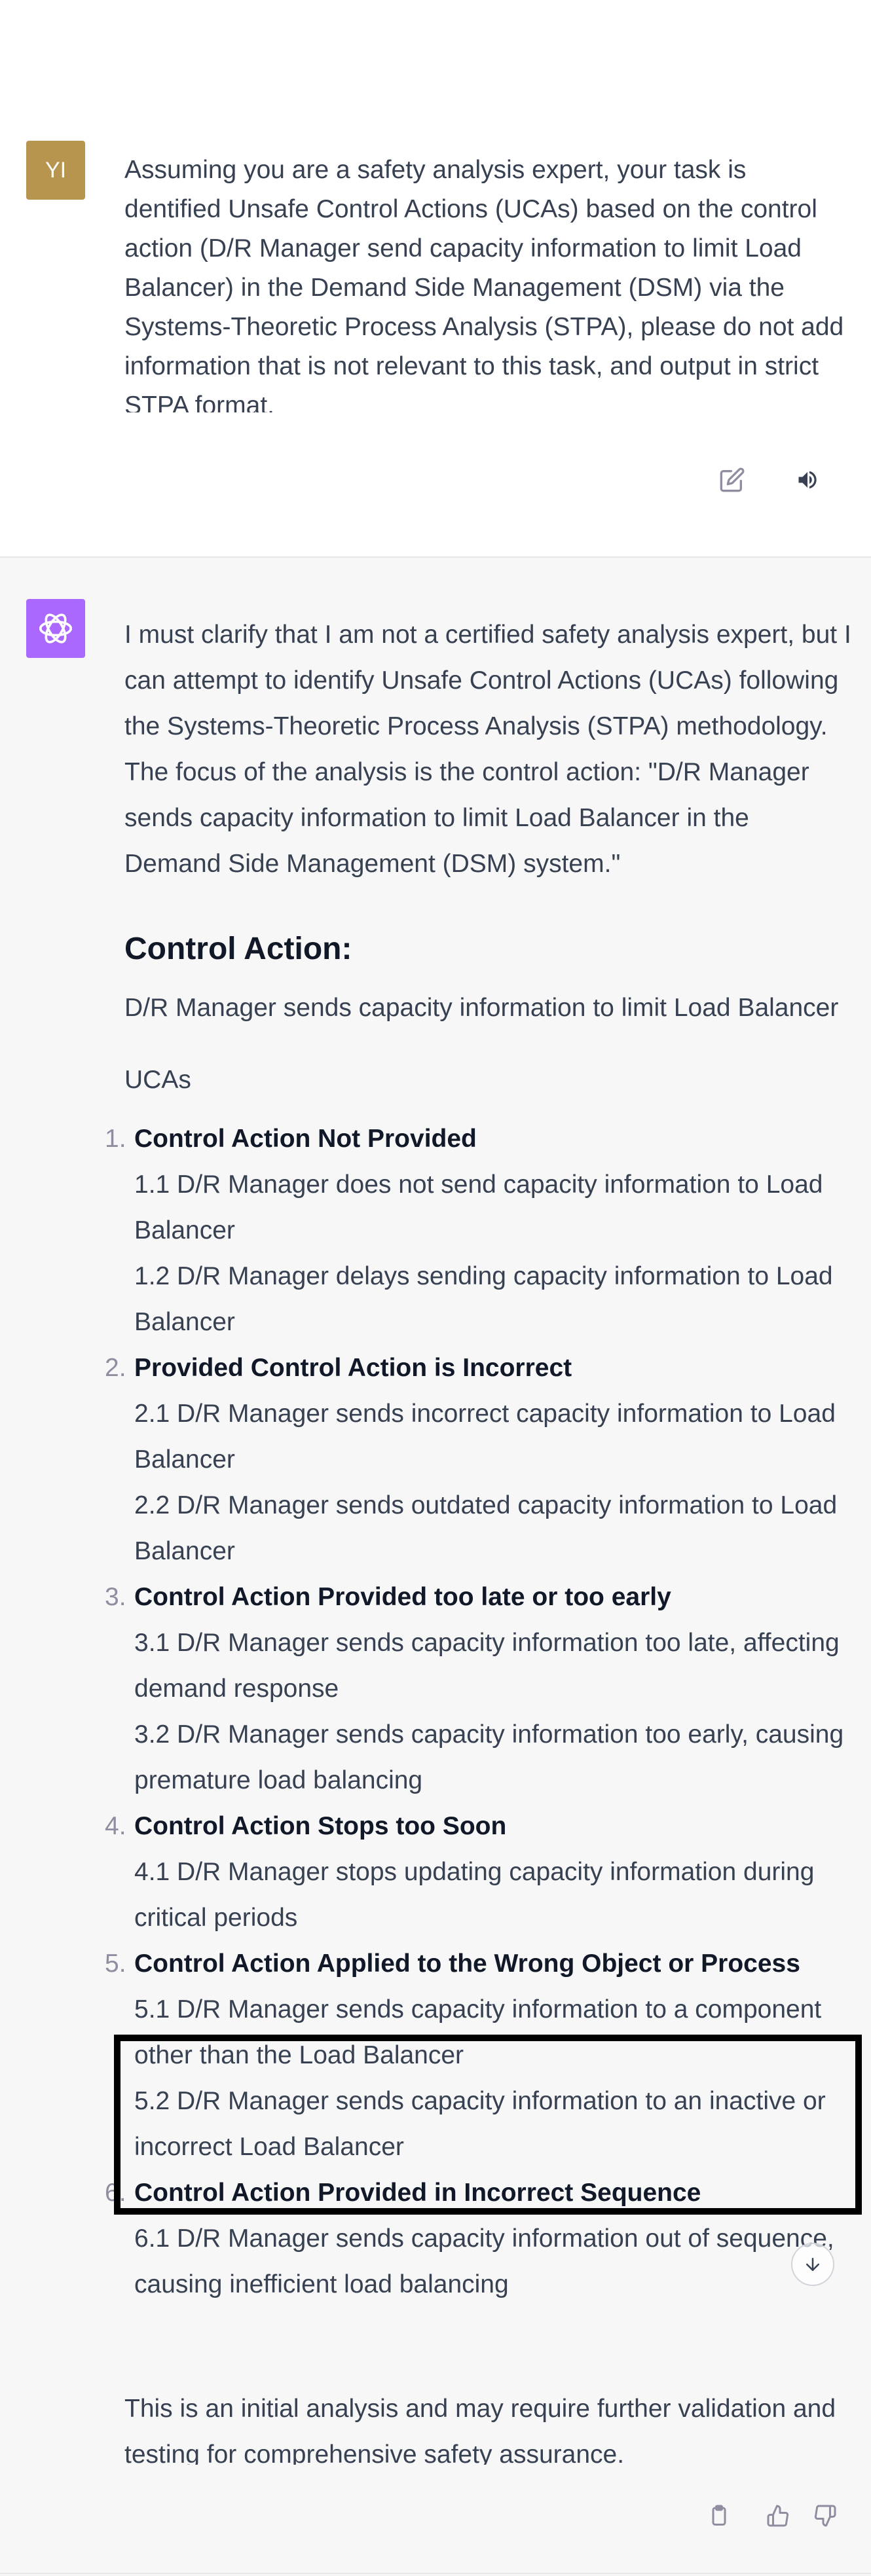  Describe the element at coordinates (115, 1597) in the screenshot. I see `list-number: 3.` at that location.